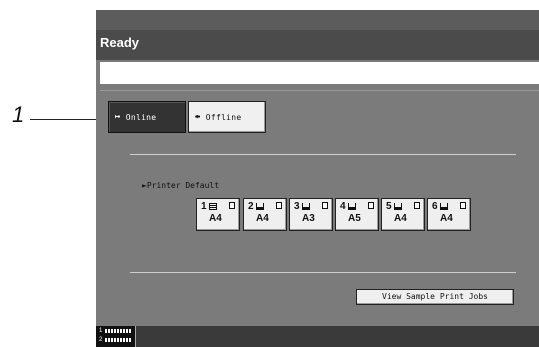 The height and width of the screenshot is (347, 539). I want to click on tray-number: 6, so click(435, 206).